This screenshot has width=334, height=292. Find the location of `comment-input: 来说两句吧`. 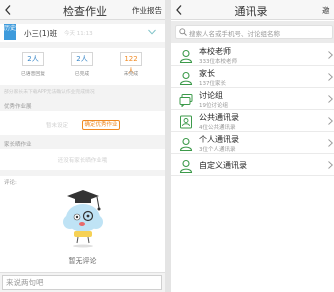

comment-input: 来说两句吧 is located at coordinates (82, 282).